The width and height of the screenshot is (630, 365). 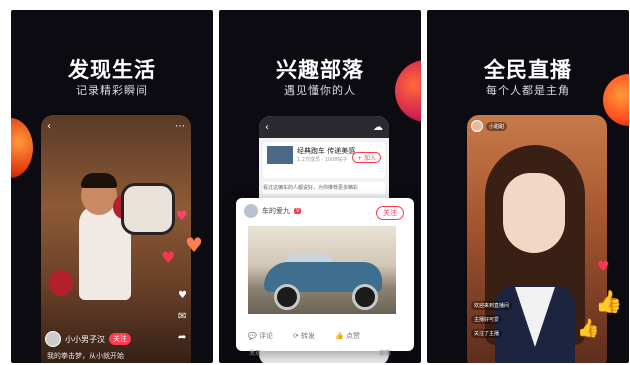 What do you see at coordinates (320, 70) in the screenshot?
I see `panel-headline: 兴趣部落` at bounding box center [320, 70].